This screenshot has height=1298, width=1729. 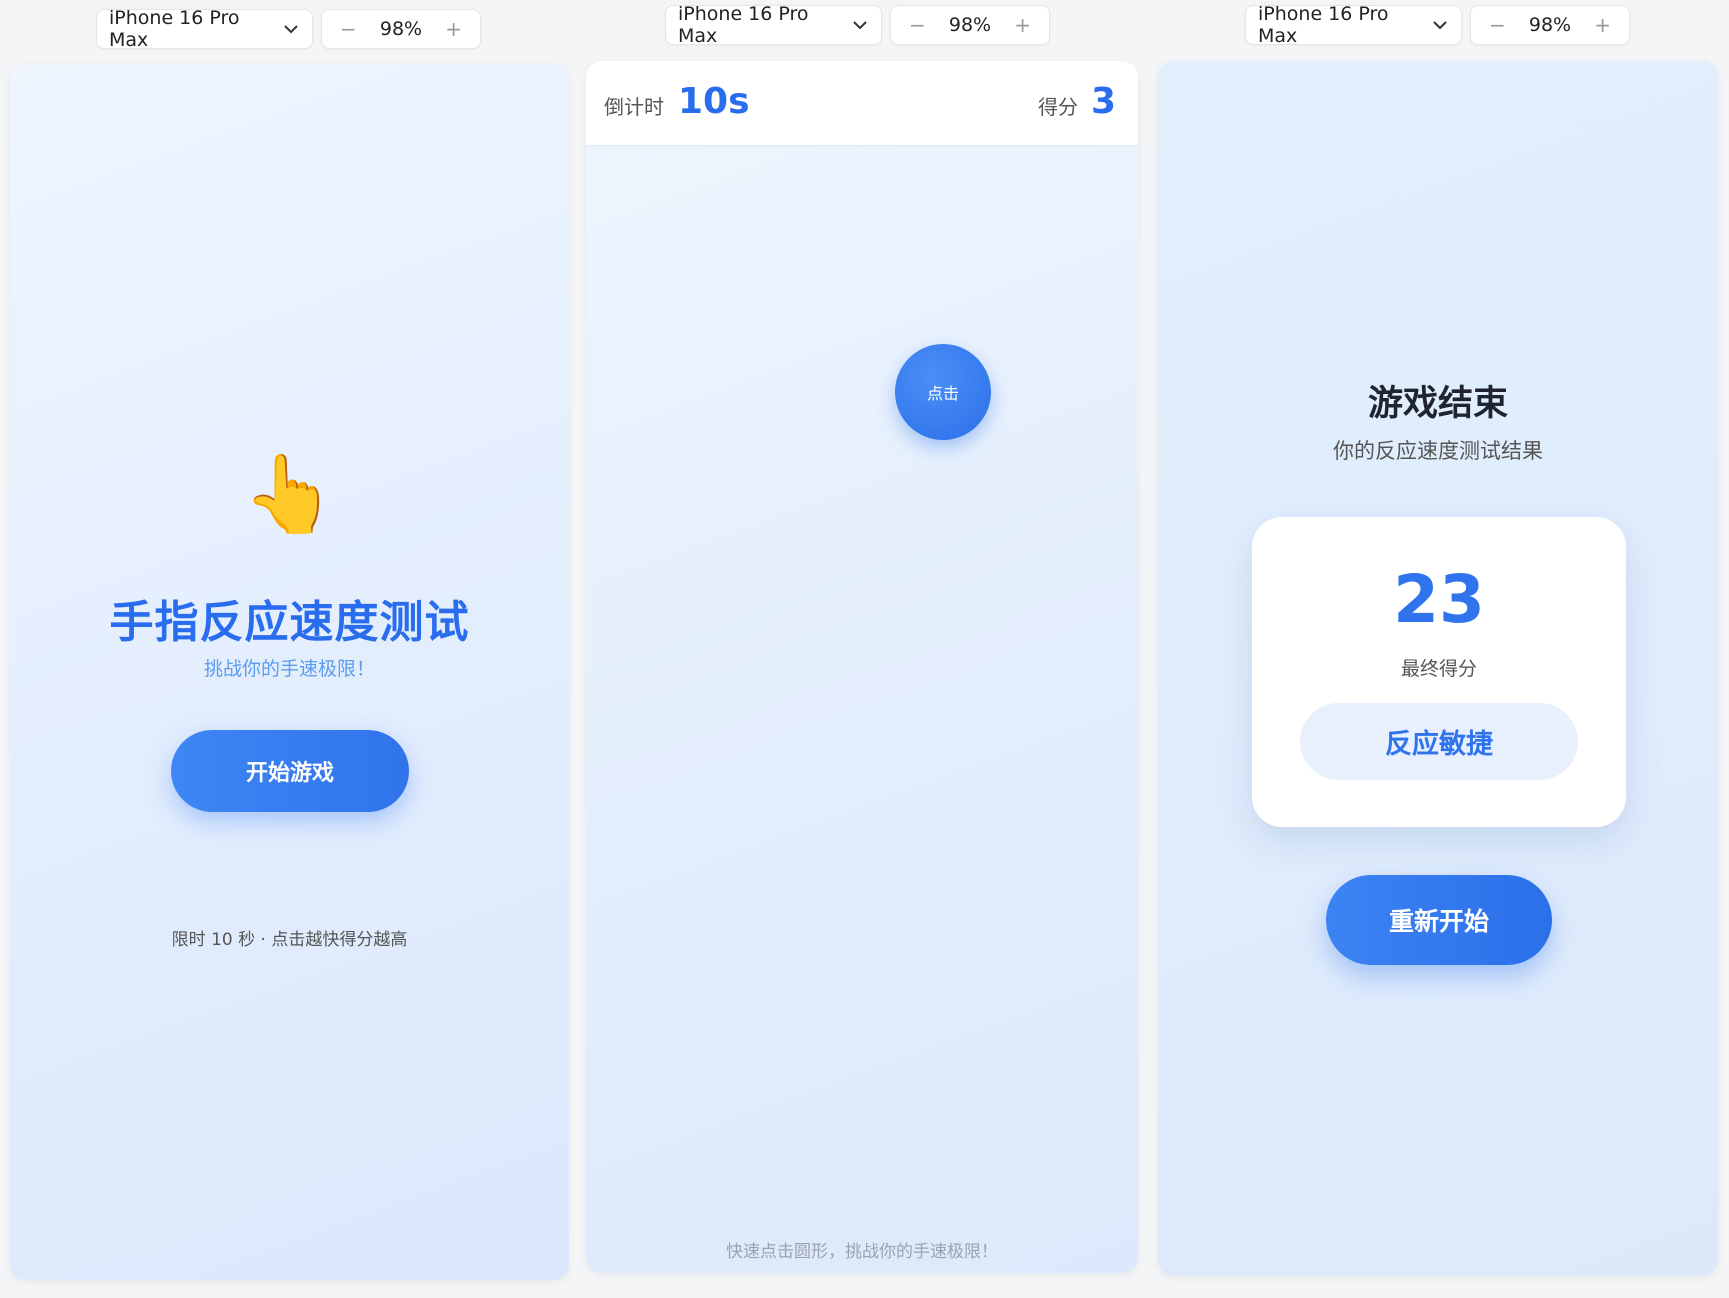 I want to click on tap-target-circle: 点击, so click(x=943, y=392).